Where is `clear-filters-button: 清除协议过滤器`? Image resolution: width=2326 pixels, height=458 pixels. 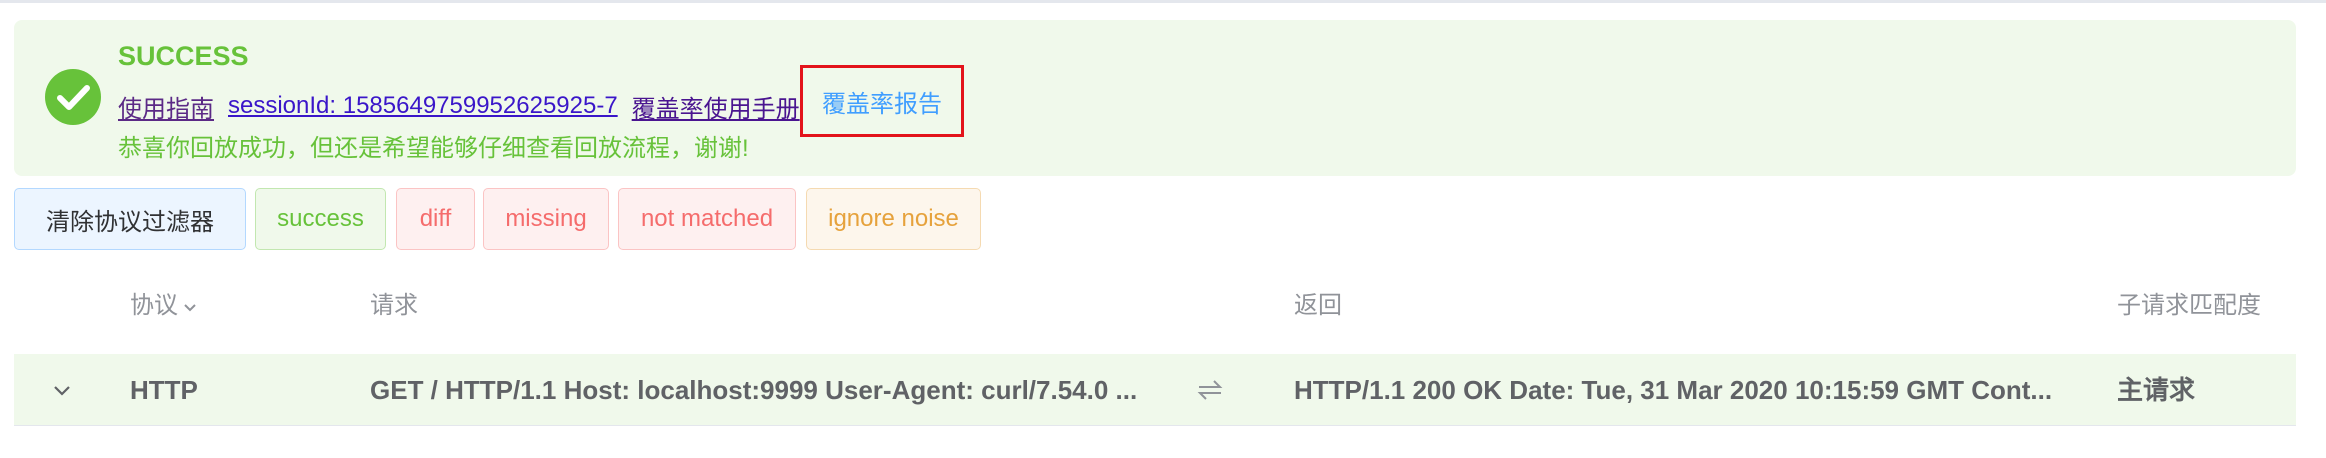
clear-filters-button: 清除协议过滤器 is located at coordinates (130, 219).